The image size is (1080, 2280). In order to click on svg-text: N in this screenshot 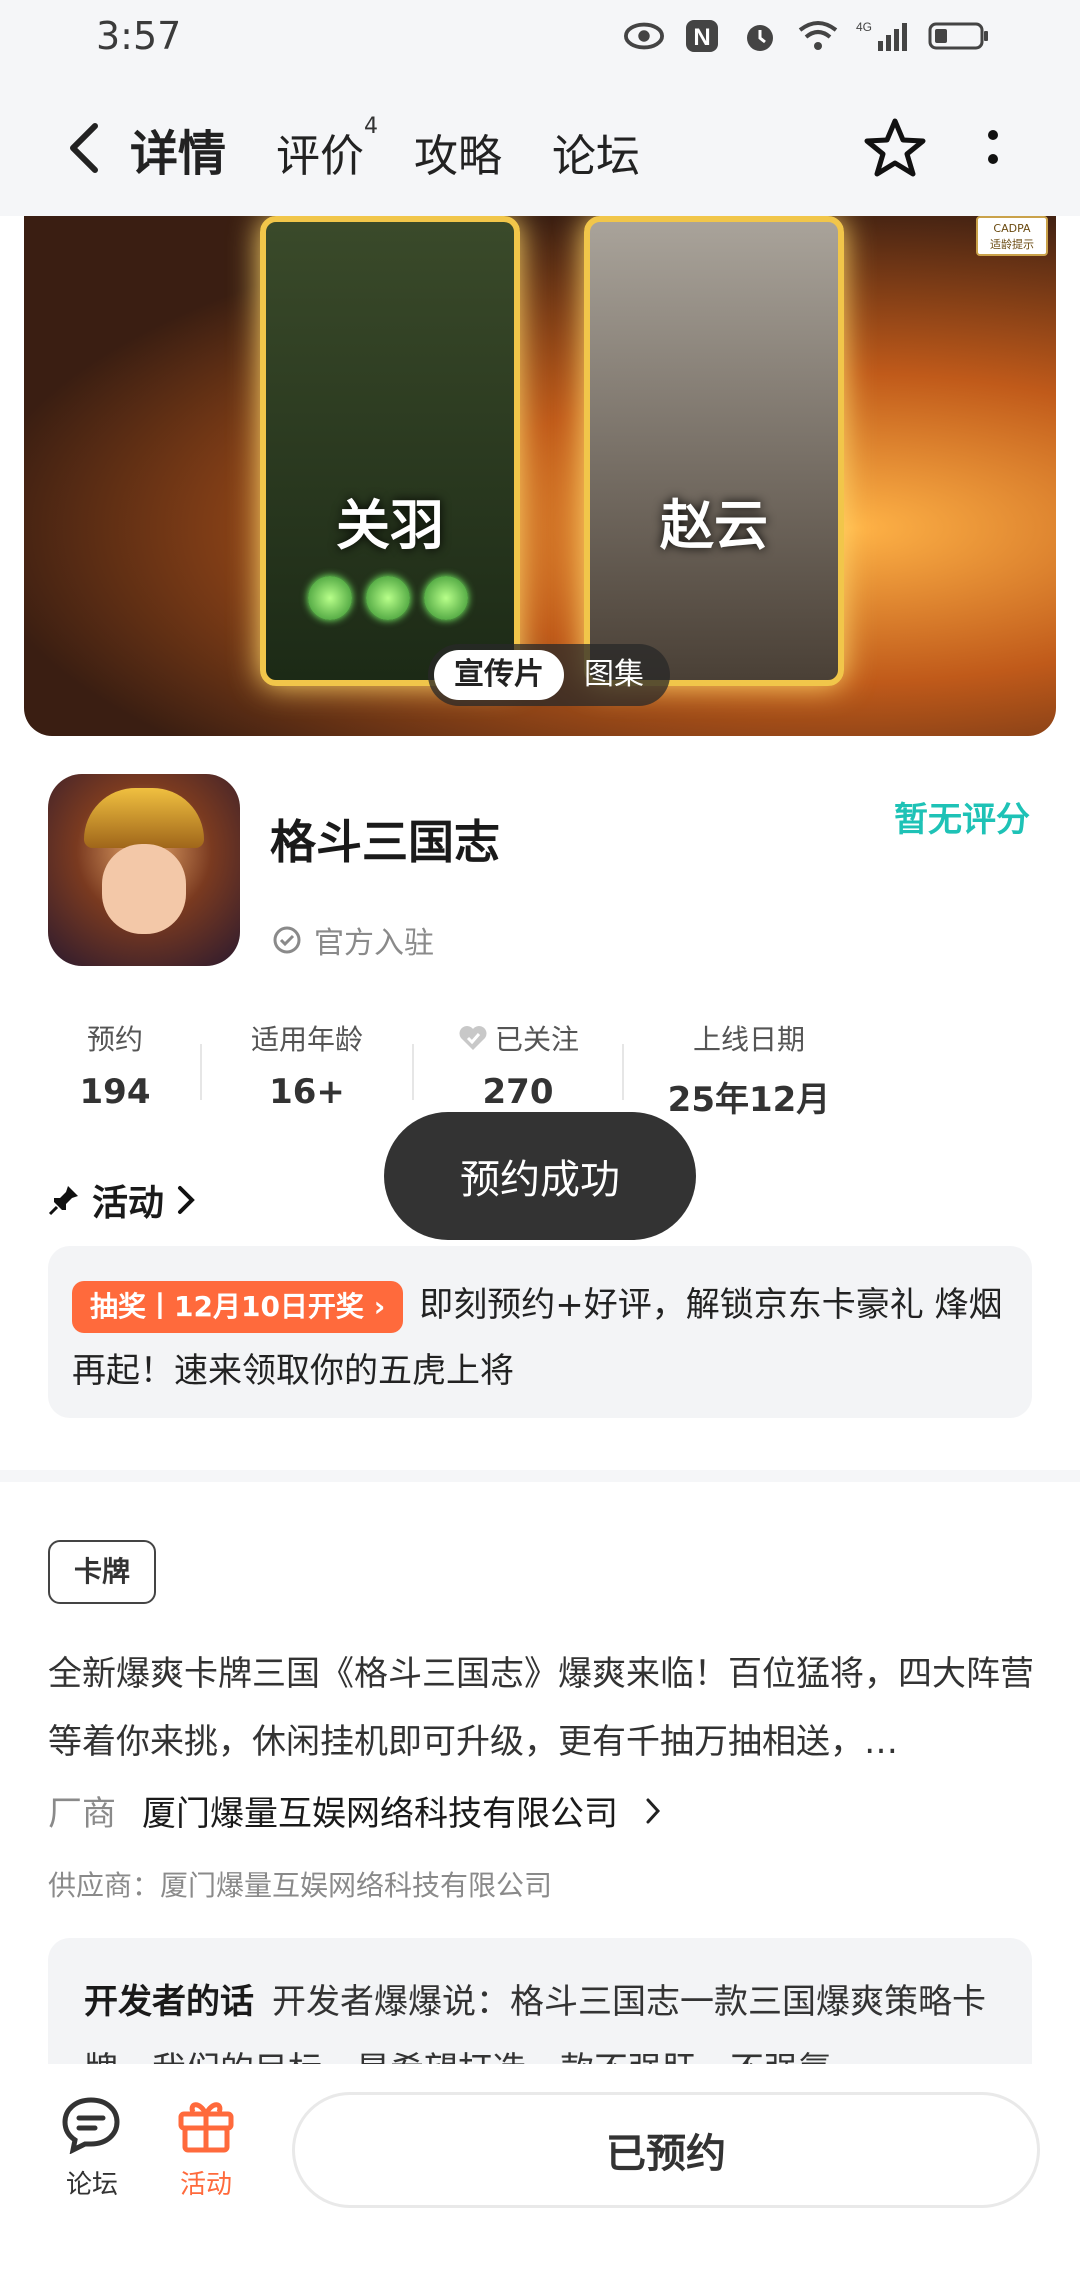, I will do `click(701, 37)`.